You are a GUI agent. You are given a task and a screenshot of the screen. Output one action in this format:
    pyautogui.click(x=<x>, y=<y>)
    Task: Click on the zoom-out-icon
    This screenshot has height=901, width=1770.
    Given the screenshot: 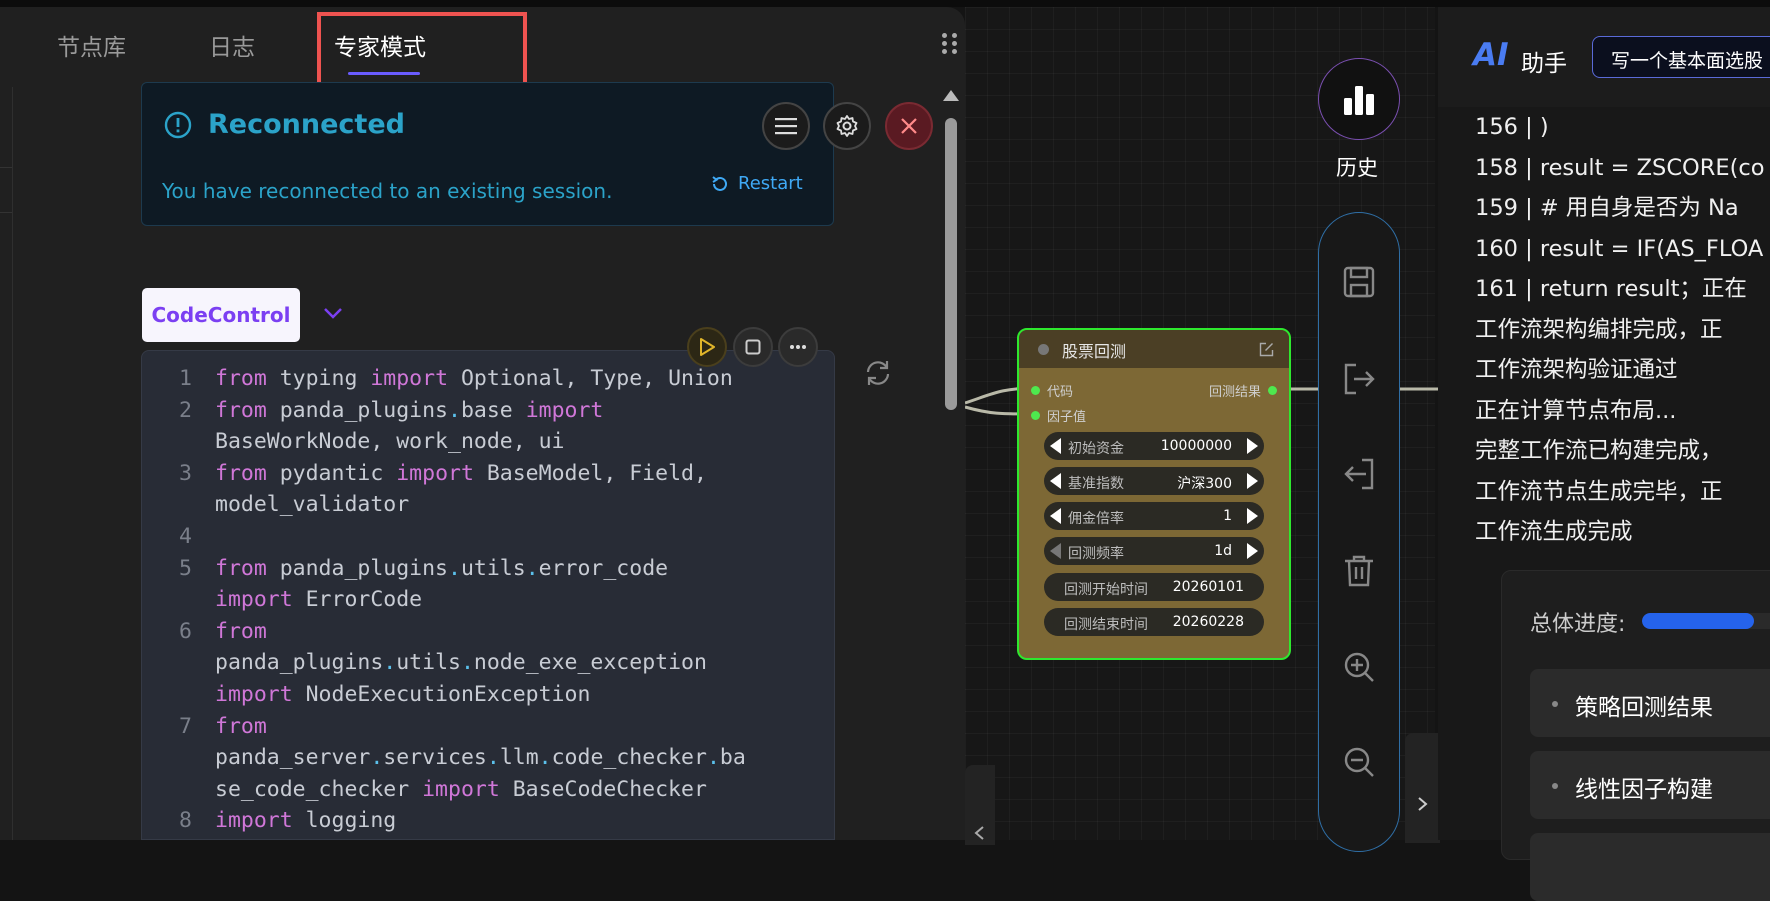 What is the action you would take?
    pyautogui.click(x=1359, y=762)
    